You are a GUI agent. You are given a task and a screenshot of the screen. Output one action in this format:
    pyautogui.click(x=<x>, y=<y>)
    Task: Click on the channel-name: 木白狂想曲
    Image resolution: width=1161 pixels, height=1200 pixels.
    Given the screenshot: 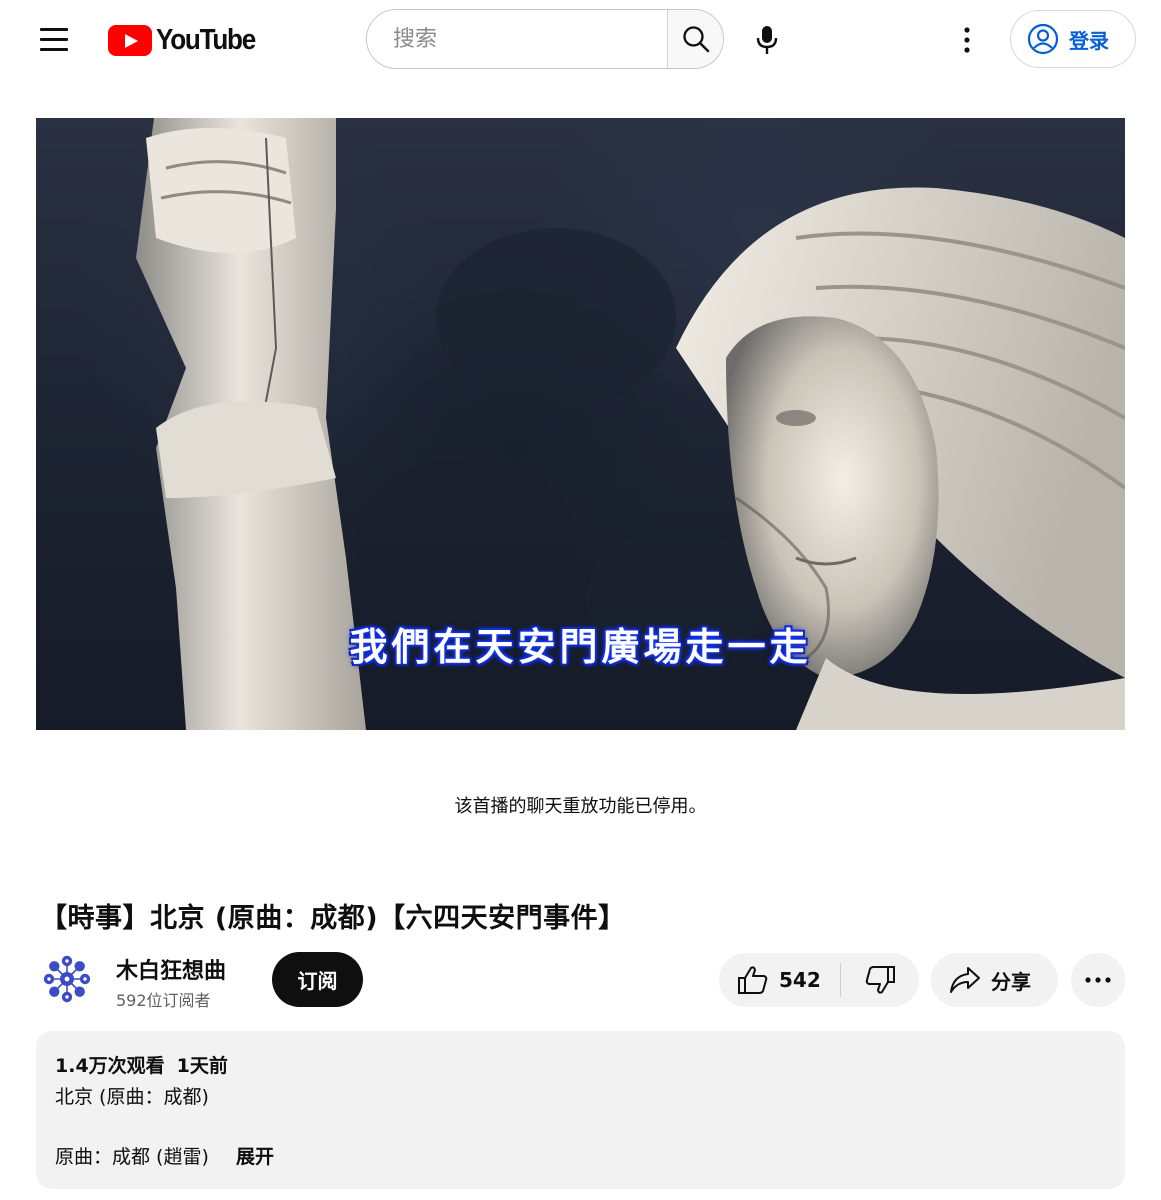 What is the action you would take?
    pyautogui.click(x=171, y=969)
    